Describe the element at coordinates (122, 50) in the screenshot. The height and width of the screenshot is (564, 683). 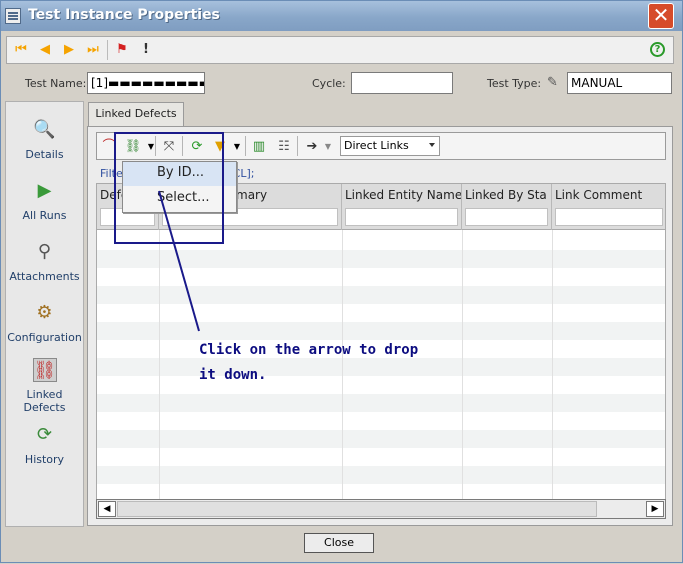
I see `flag-icon: ⚑` at that location.